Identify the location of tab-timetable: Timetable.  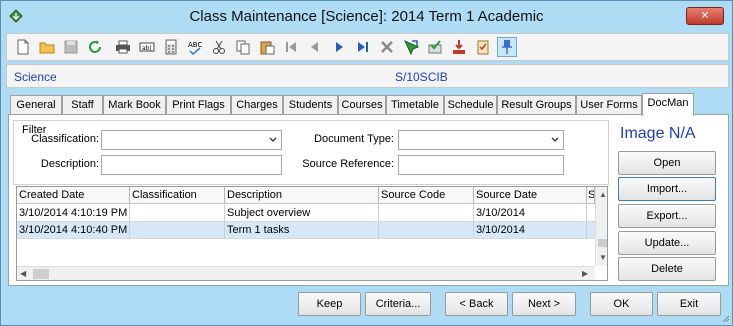
(415, 105).